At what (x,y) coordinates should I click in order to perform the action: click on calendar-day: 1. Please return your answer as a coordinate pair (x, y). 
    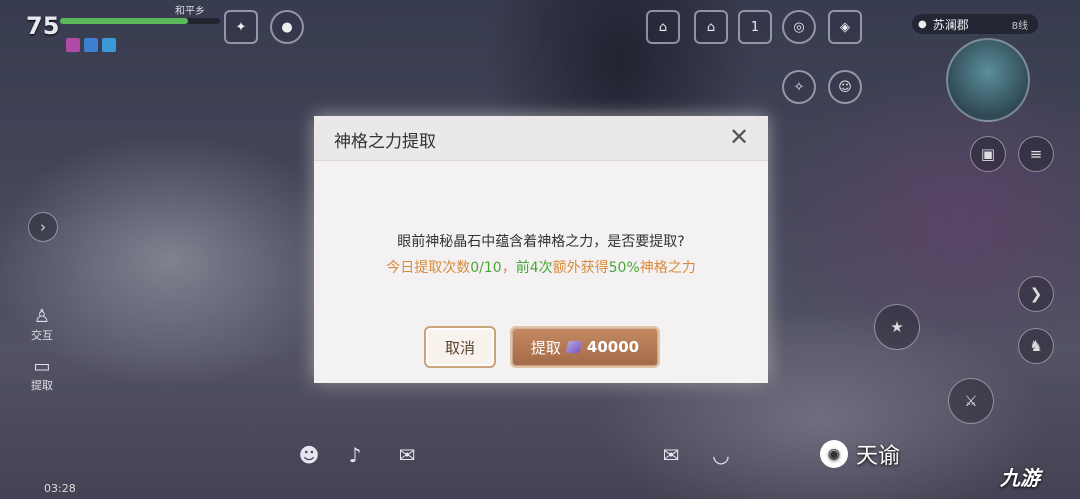
    Looking at the image, I should click on (755, 27).